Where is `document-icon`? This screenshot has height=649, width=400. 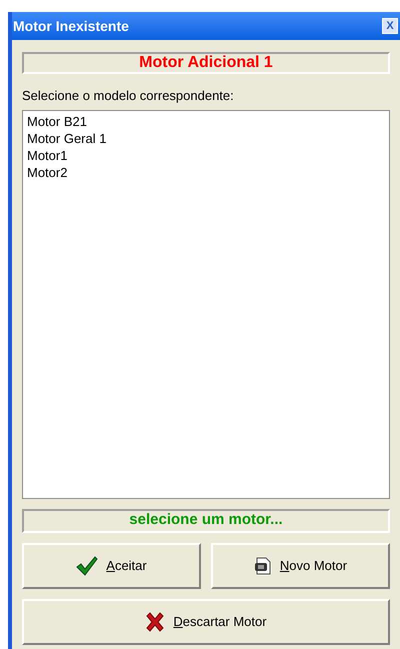 document-icon is located at coordinates (263, 565).